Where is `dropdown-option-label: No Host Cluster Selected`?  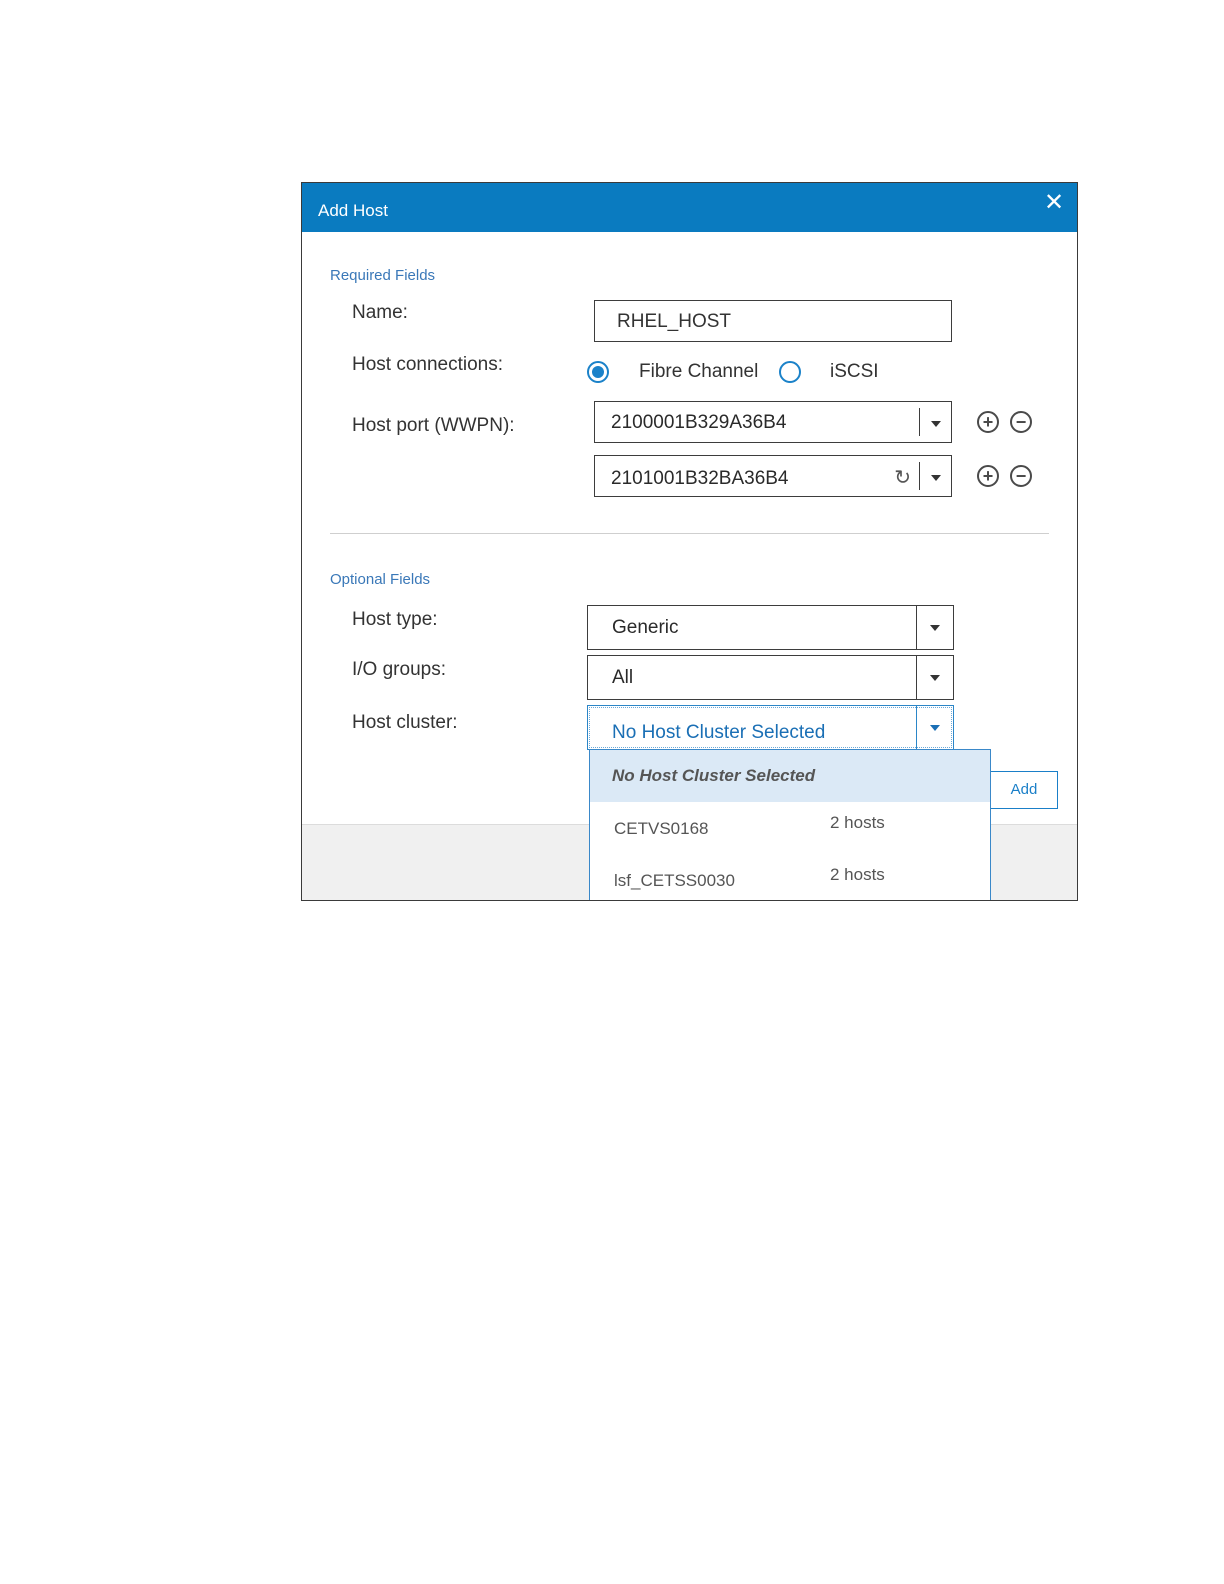
dropdown-option-label: No Host Cluster Selected is located at coordinates (714, 775).